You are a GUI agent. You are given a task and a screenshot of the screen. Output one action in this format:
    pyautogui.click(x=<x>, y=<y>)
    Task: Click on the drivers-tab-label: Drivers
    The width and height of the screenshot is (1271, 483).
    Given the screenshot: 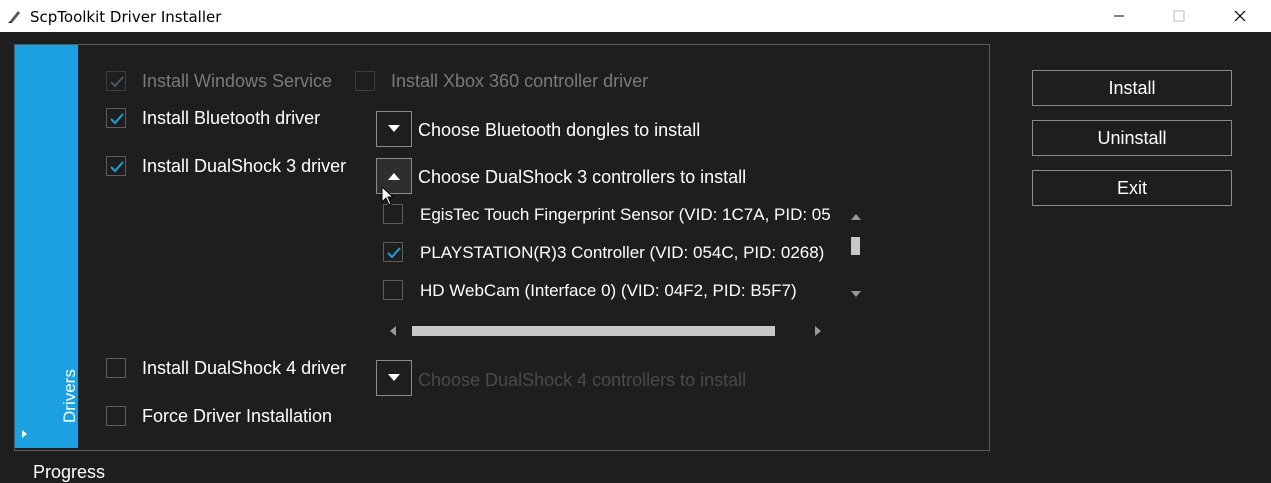 What is the action you would take?
    pyautogui.click(x=69, y=396)
    